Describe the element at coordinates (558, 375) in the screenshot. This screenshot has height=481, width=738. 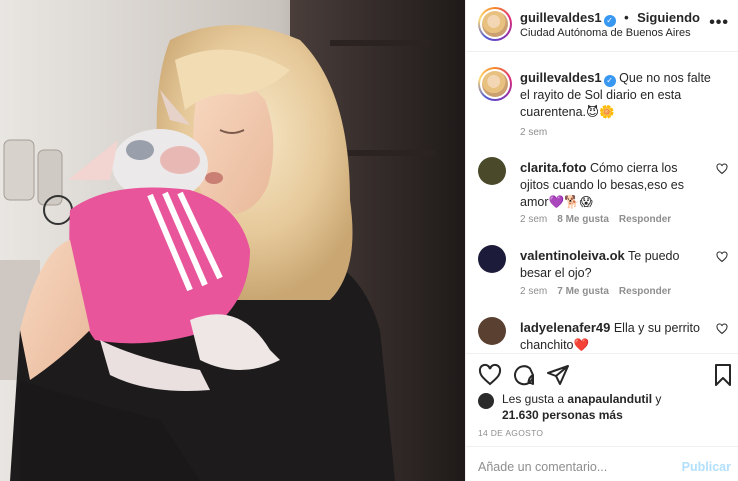
I see `share-icon` at that location.